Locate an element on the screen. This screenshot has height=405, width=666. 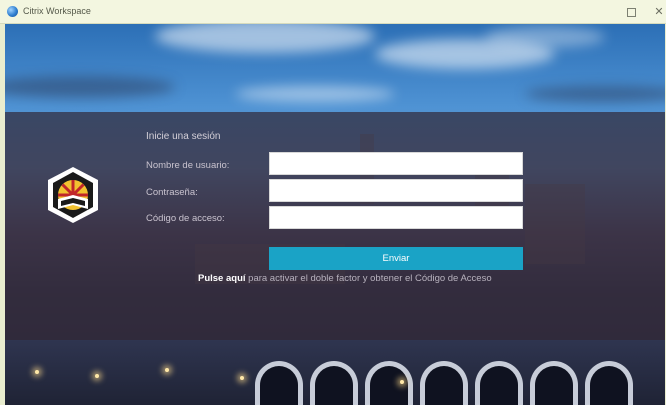
maximize-icon is located at coordinates (631, 12).